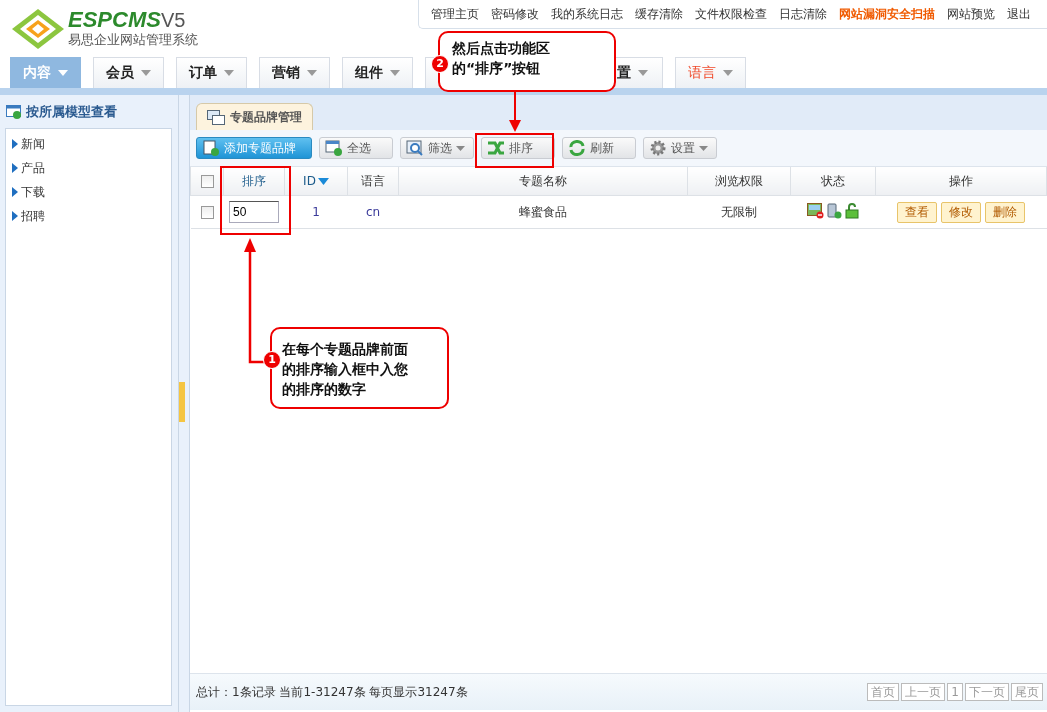 This screenshot has width=1047, height=712. What do you see at coordinates (852, 210) in the screenshot?
I see `unlock-icon` at bounding box center [852, 210].